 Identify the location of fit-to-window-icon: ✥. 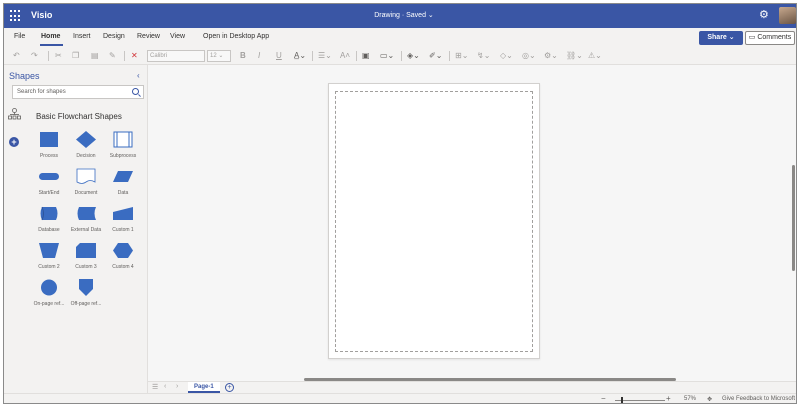
(709, 399).